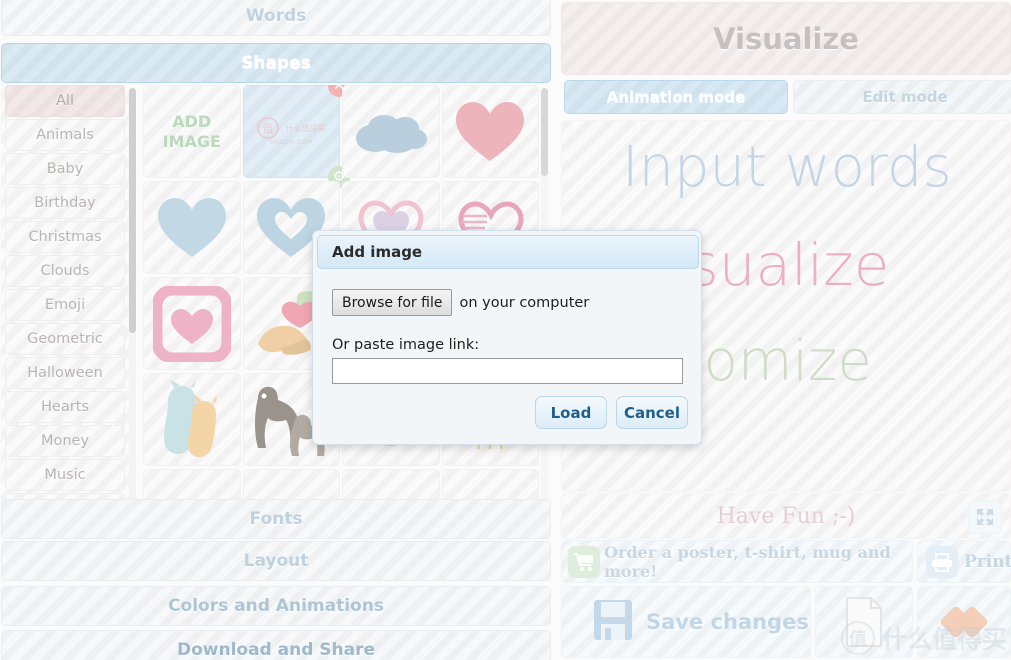  I want to click on category-item-emoji: Emoji, so click(65, 305).